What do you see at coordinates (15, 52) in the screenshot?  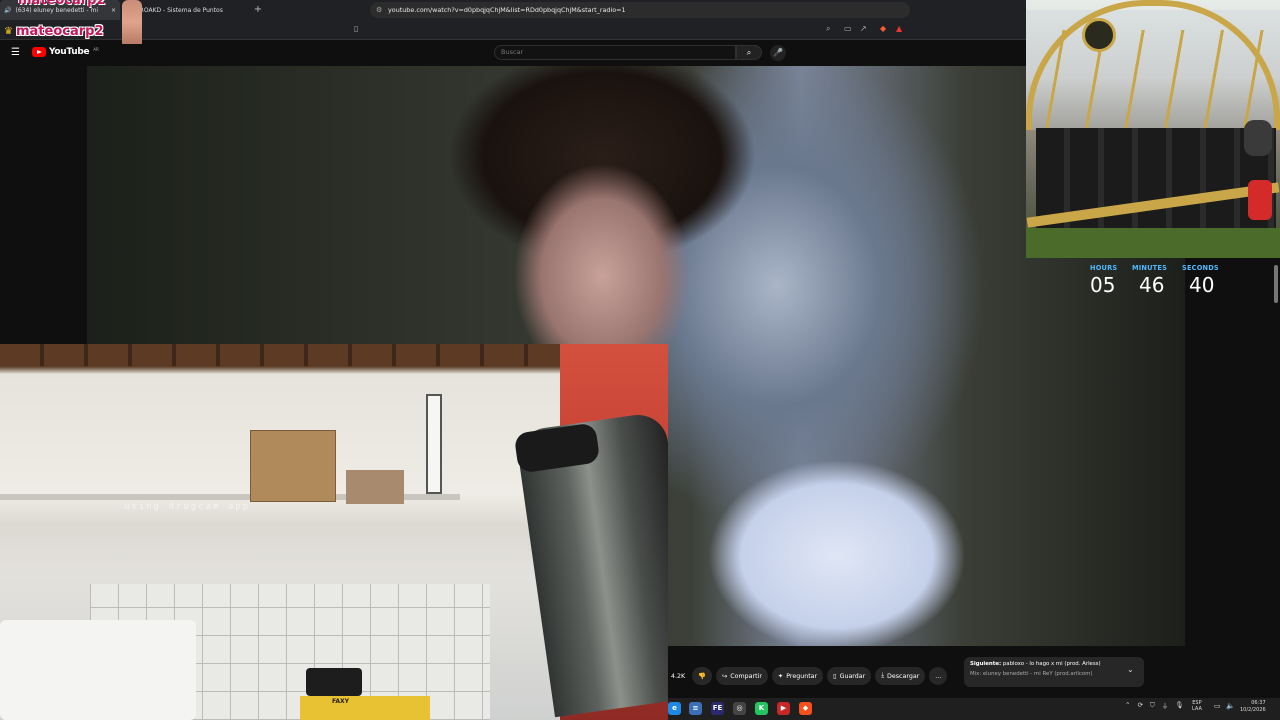 I see `menu-icon: ☰` at bounding box center [15, 52].